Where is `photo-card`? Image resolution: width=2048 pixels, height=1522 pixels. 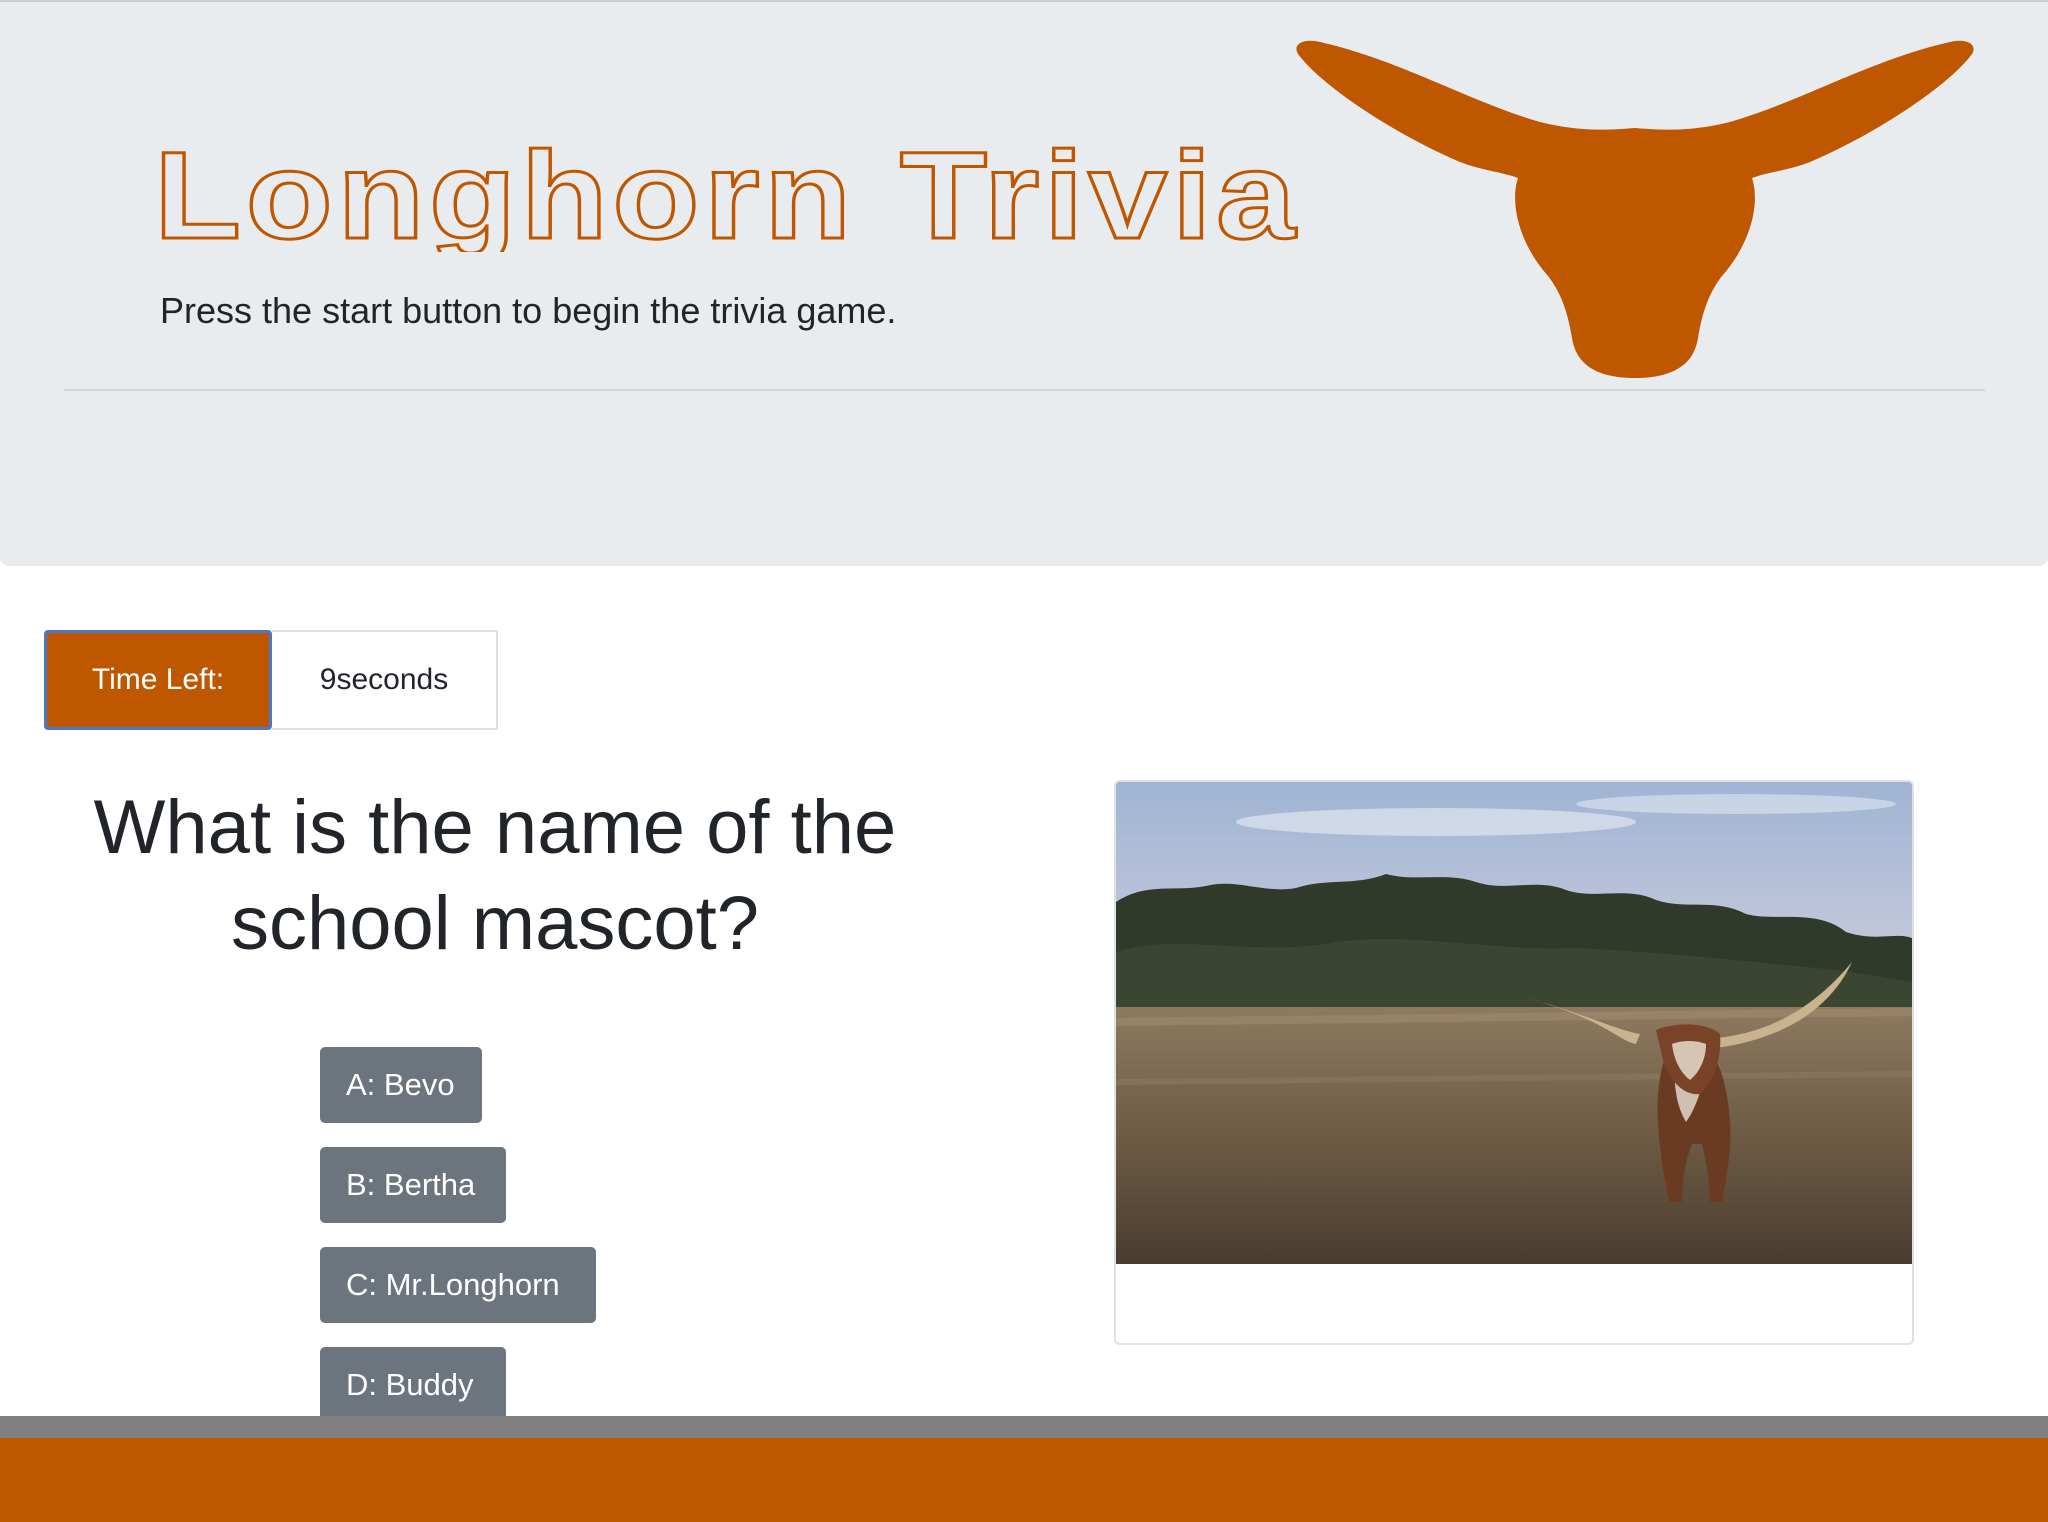 photo-card is located at coordinates (1514, 1062).